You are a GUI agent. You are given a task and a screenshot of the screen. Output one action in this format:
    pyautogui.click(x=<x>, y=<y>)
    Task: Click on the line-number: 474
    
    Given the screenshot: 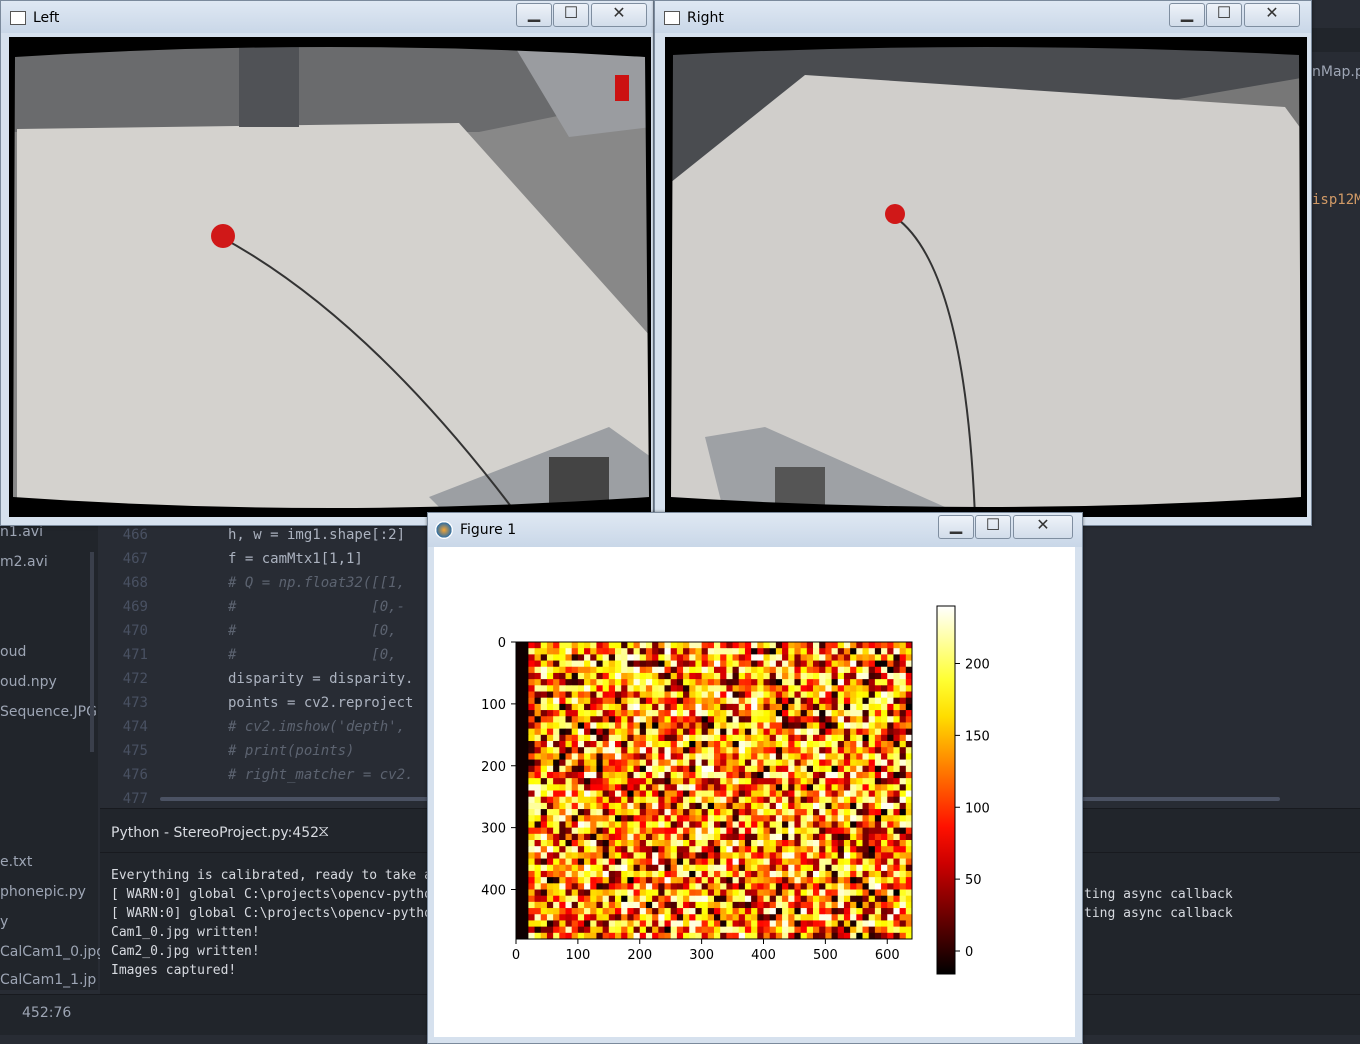 What is the action you would take?
    pyautogui.click(x=135, y=727)
    